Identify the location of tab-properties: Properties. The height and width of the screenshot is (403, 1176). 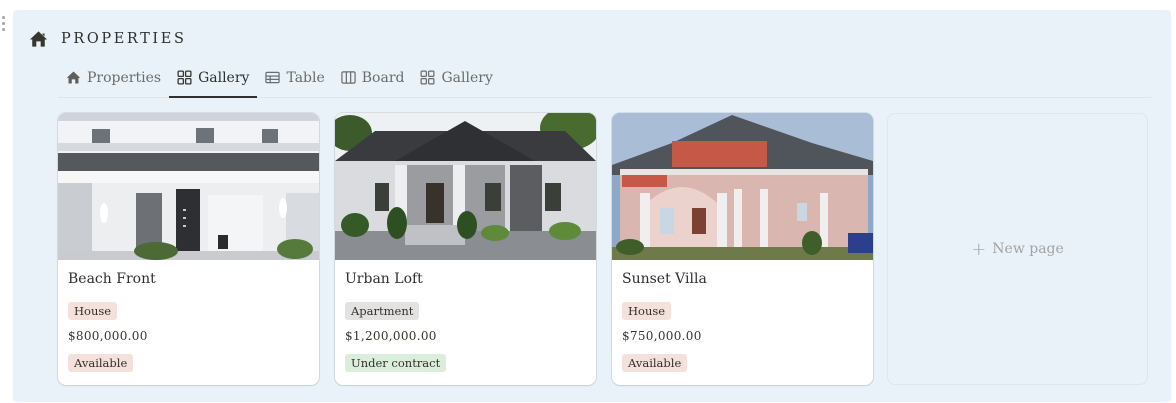
(113, 77).